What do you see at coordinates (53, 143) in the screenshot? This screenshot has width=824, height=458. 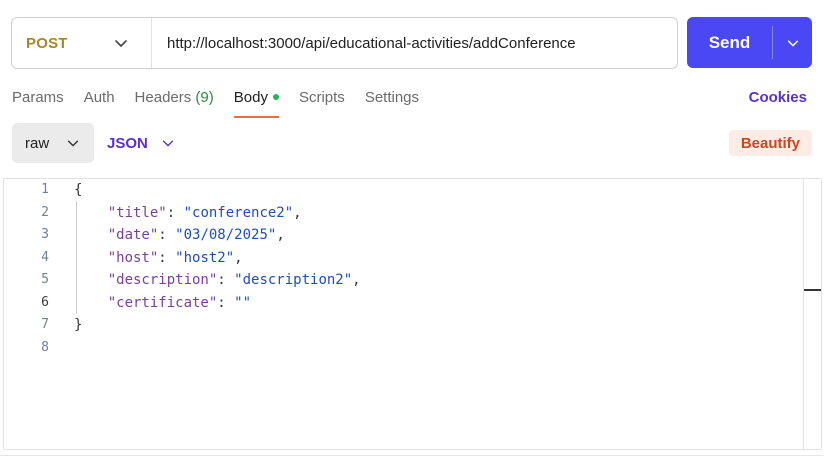 I see `body-mode-select: raw` at bounding box center [53, 143].